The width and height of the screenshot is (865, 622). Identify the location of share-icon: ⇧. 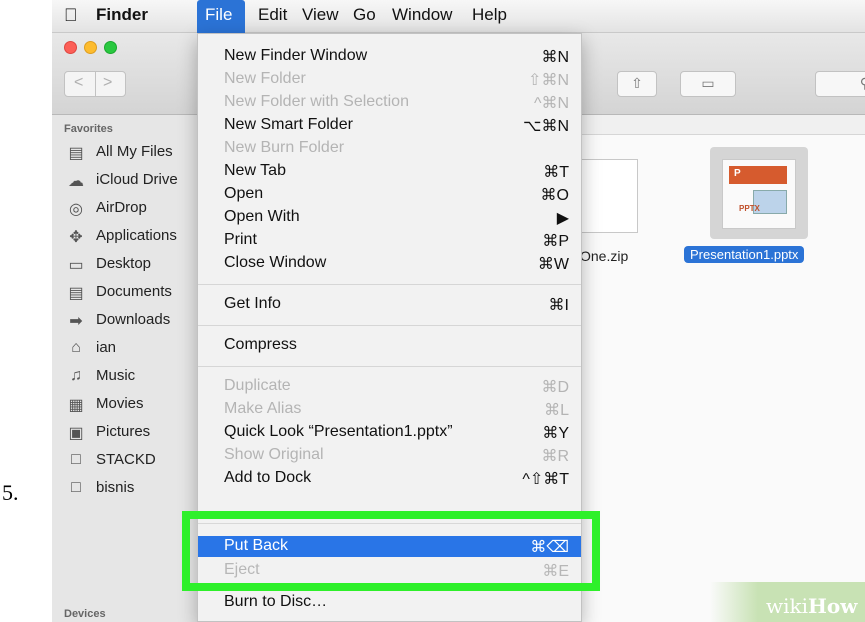
(637, 83).